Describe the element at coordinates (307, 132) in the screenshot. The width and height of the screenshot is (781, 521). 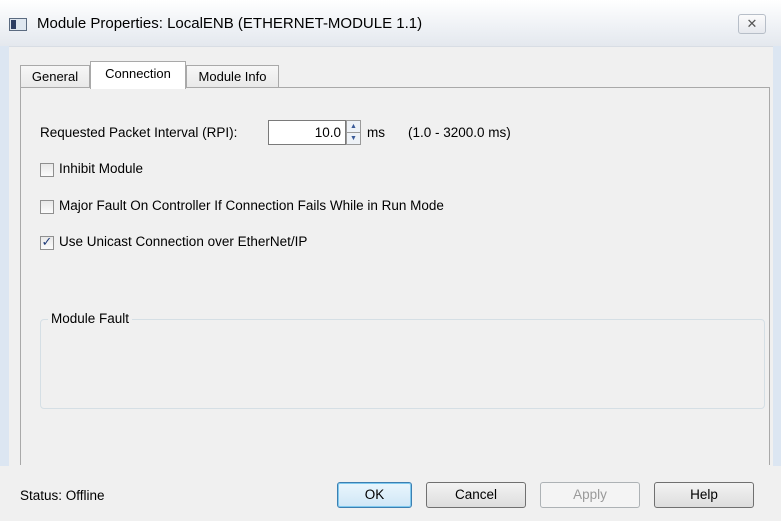
I see `rpi-input: 10.0` at that location.